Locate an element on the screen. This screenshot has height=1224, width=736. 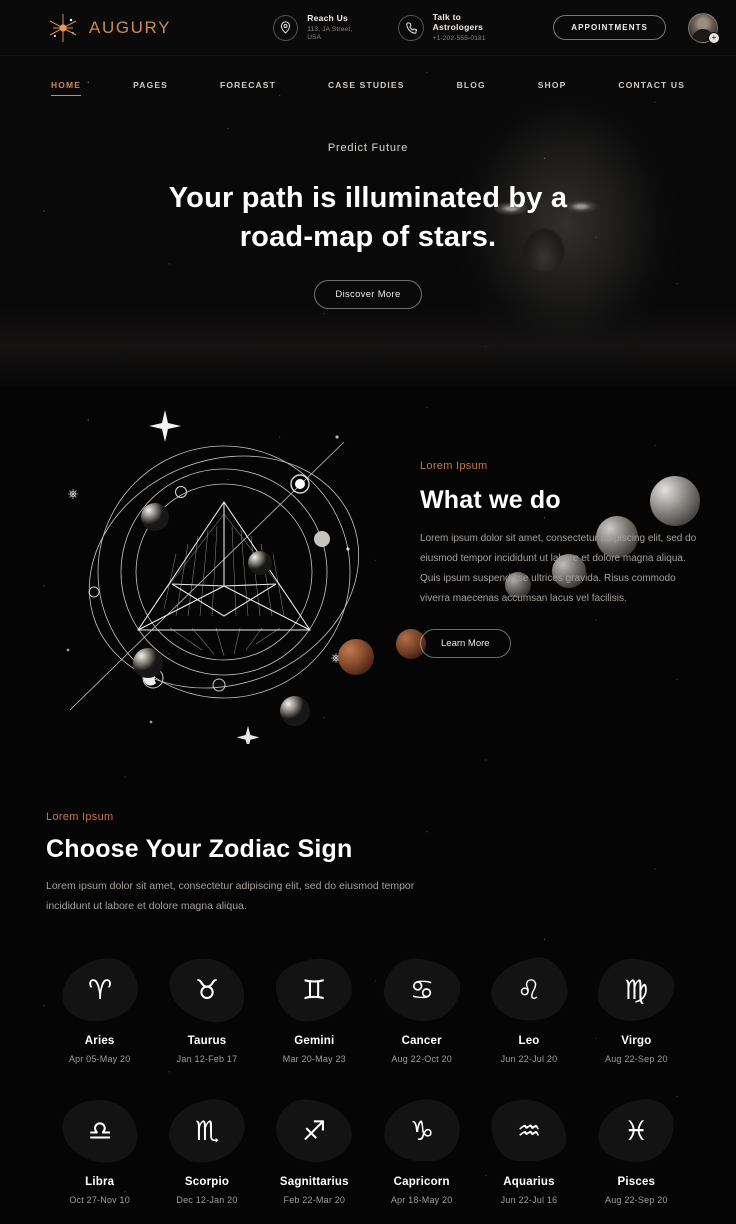
discover-more-button: Discover More is located at coordinates (368, 295).